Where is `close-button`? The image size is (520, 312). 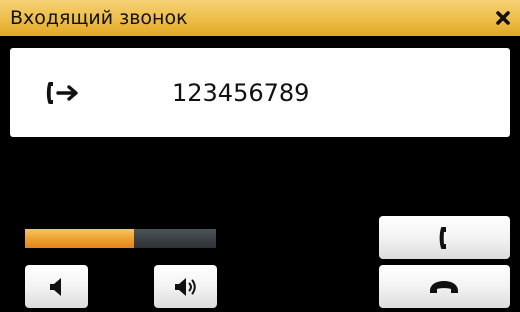 close-button is located at coordinates (503, 18).